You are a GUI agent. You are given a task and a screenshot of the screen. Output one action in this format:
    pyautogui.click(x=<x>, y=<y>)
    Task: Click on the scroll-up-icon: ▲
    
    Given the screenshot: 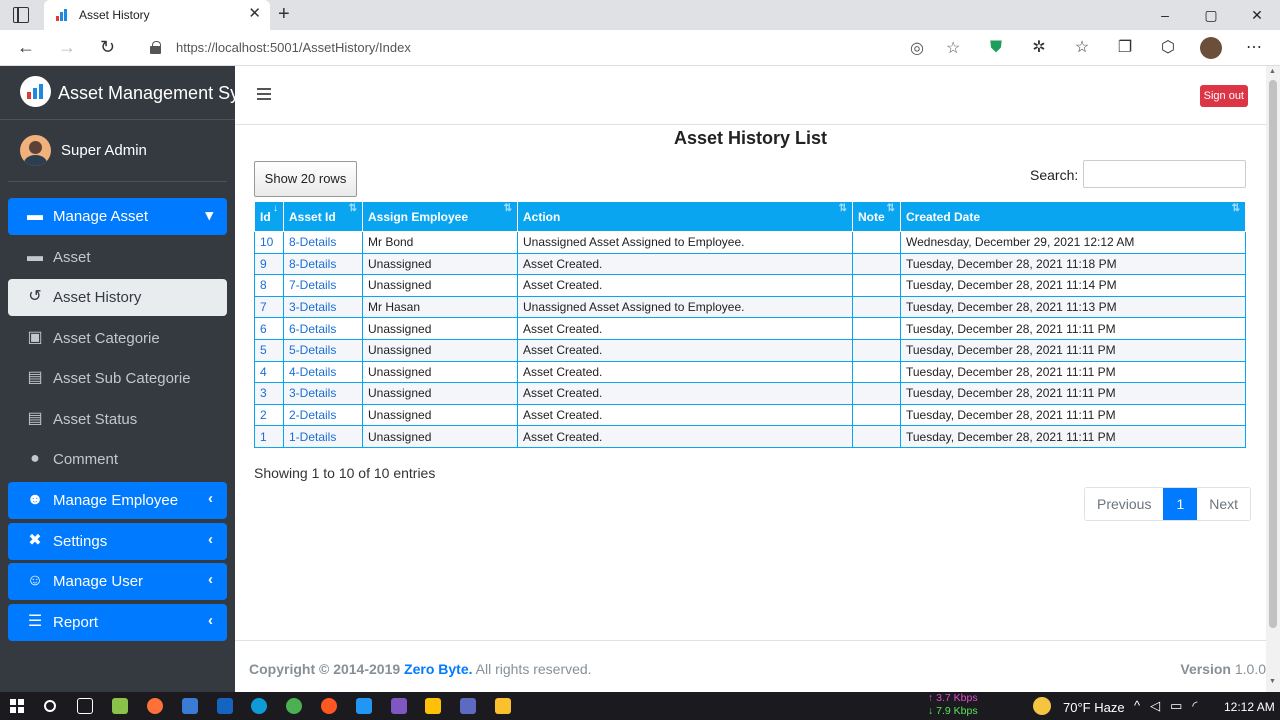 What is the action you would take?
    pyautogui.click(x=1272, y=71)
    